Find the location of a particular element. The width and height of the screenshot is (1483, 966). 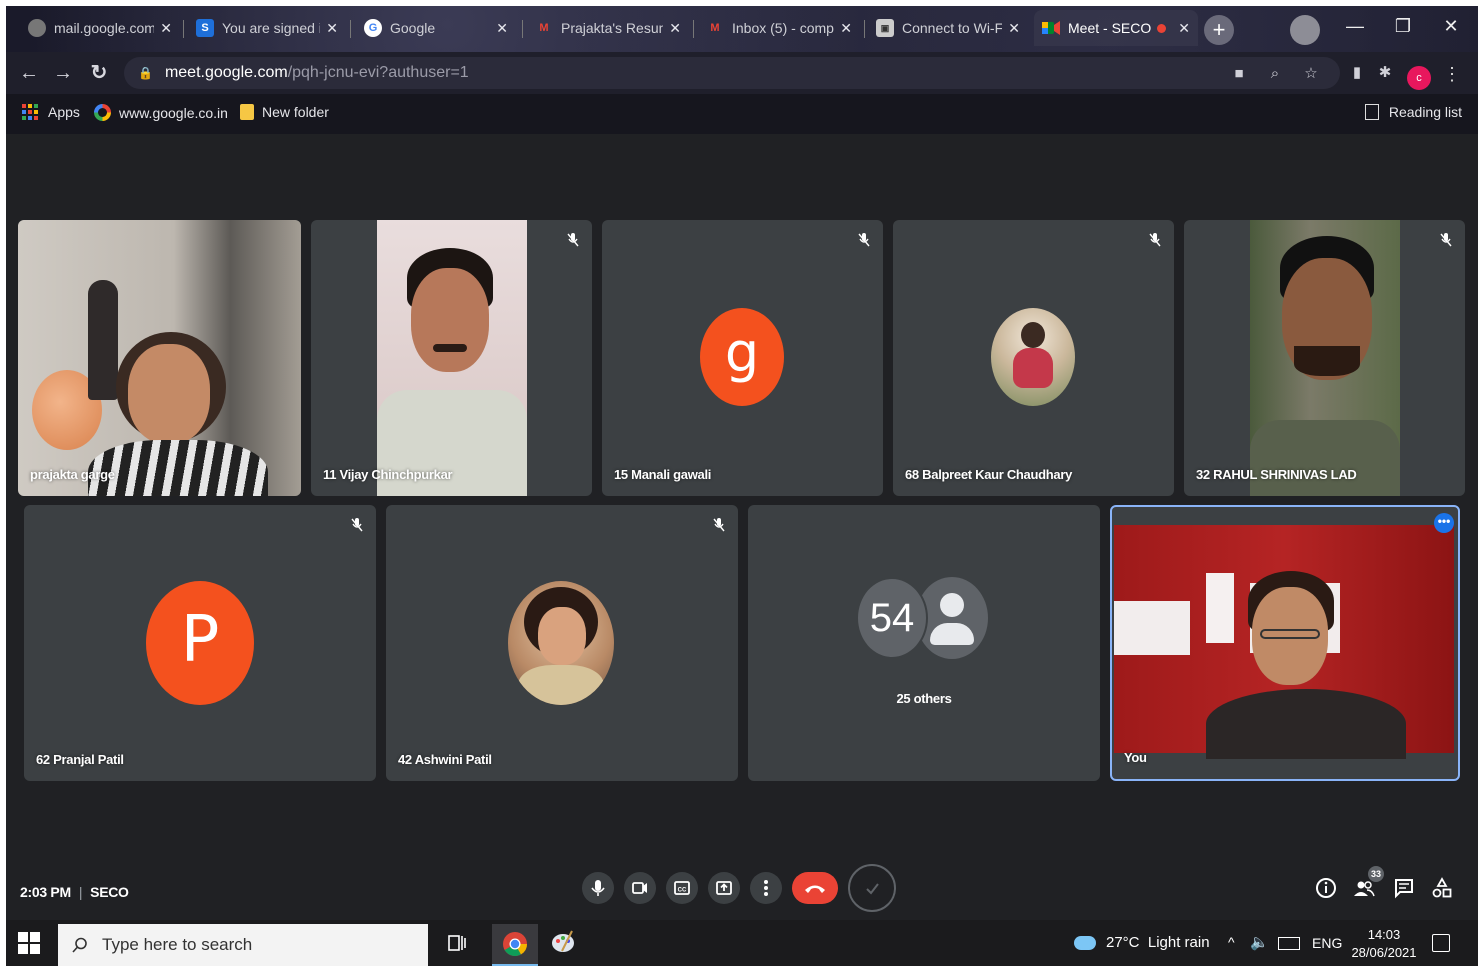

microphone-button is located at coordinates (598, 888).